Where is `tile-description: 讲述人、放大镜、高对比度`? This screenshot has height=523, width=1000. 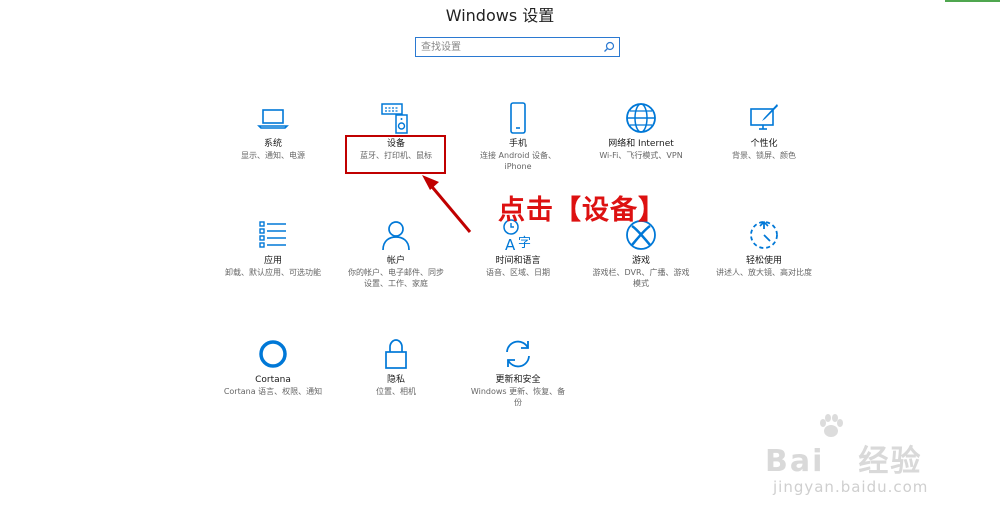
tile-description: 讲述人、放大镜、高对比度 is located at coordinates (764, 272).